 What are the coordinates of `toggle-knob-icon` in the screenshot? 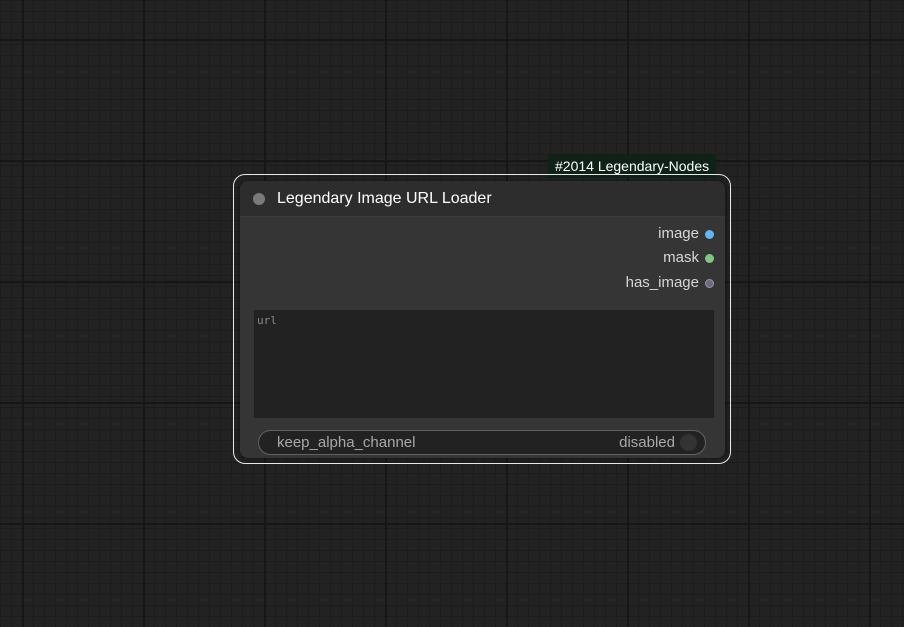 It's located at (688, 442).